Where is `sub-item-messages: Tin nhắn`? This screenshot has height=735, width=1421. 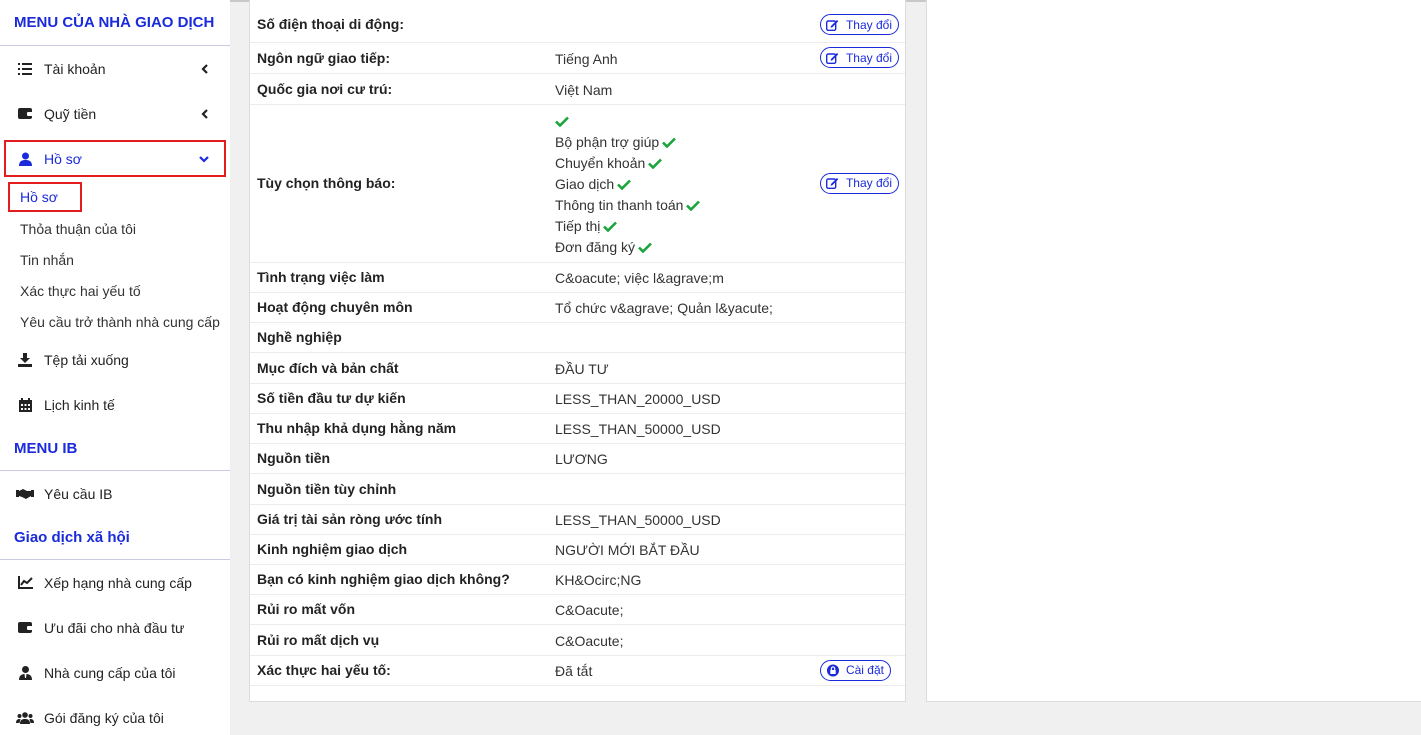
sub-item-messages: Tin nhắn is located at coordinates (115, 259).